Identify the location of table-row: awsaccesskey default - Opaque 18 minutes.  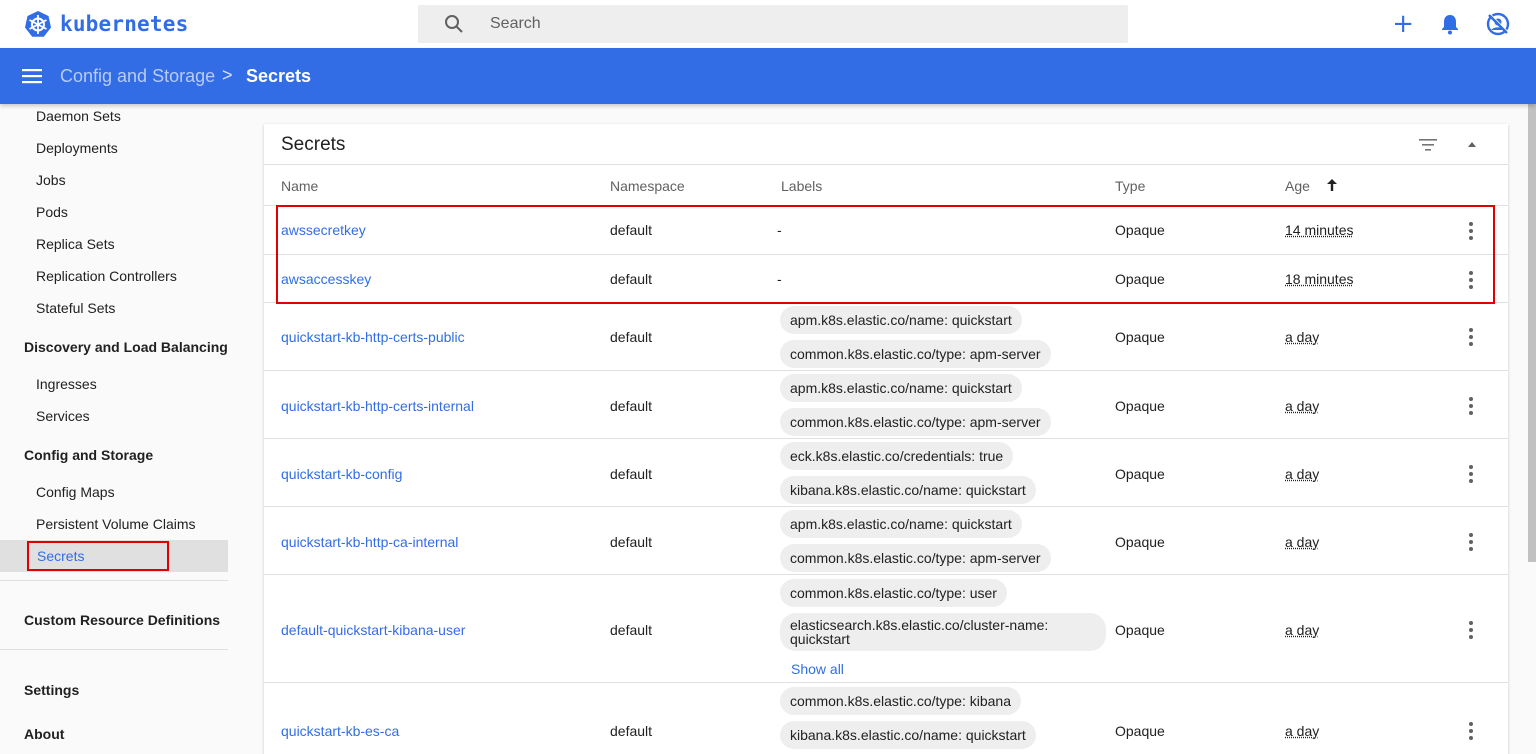
(886, 279).